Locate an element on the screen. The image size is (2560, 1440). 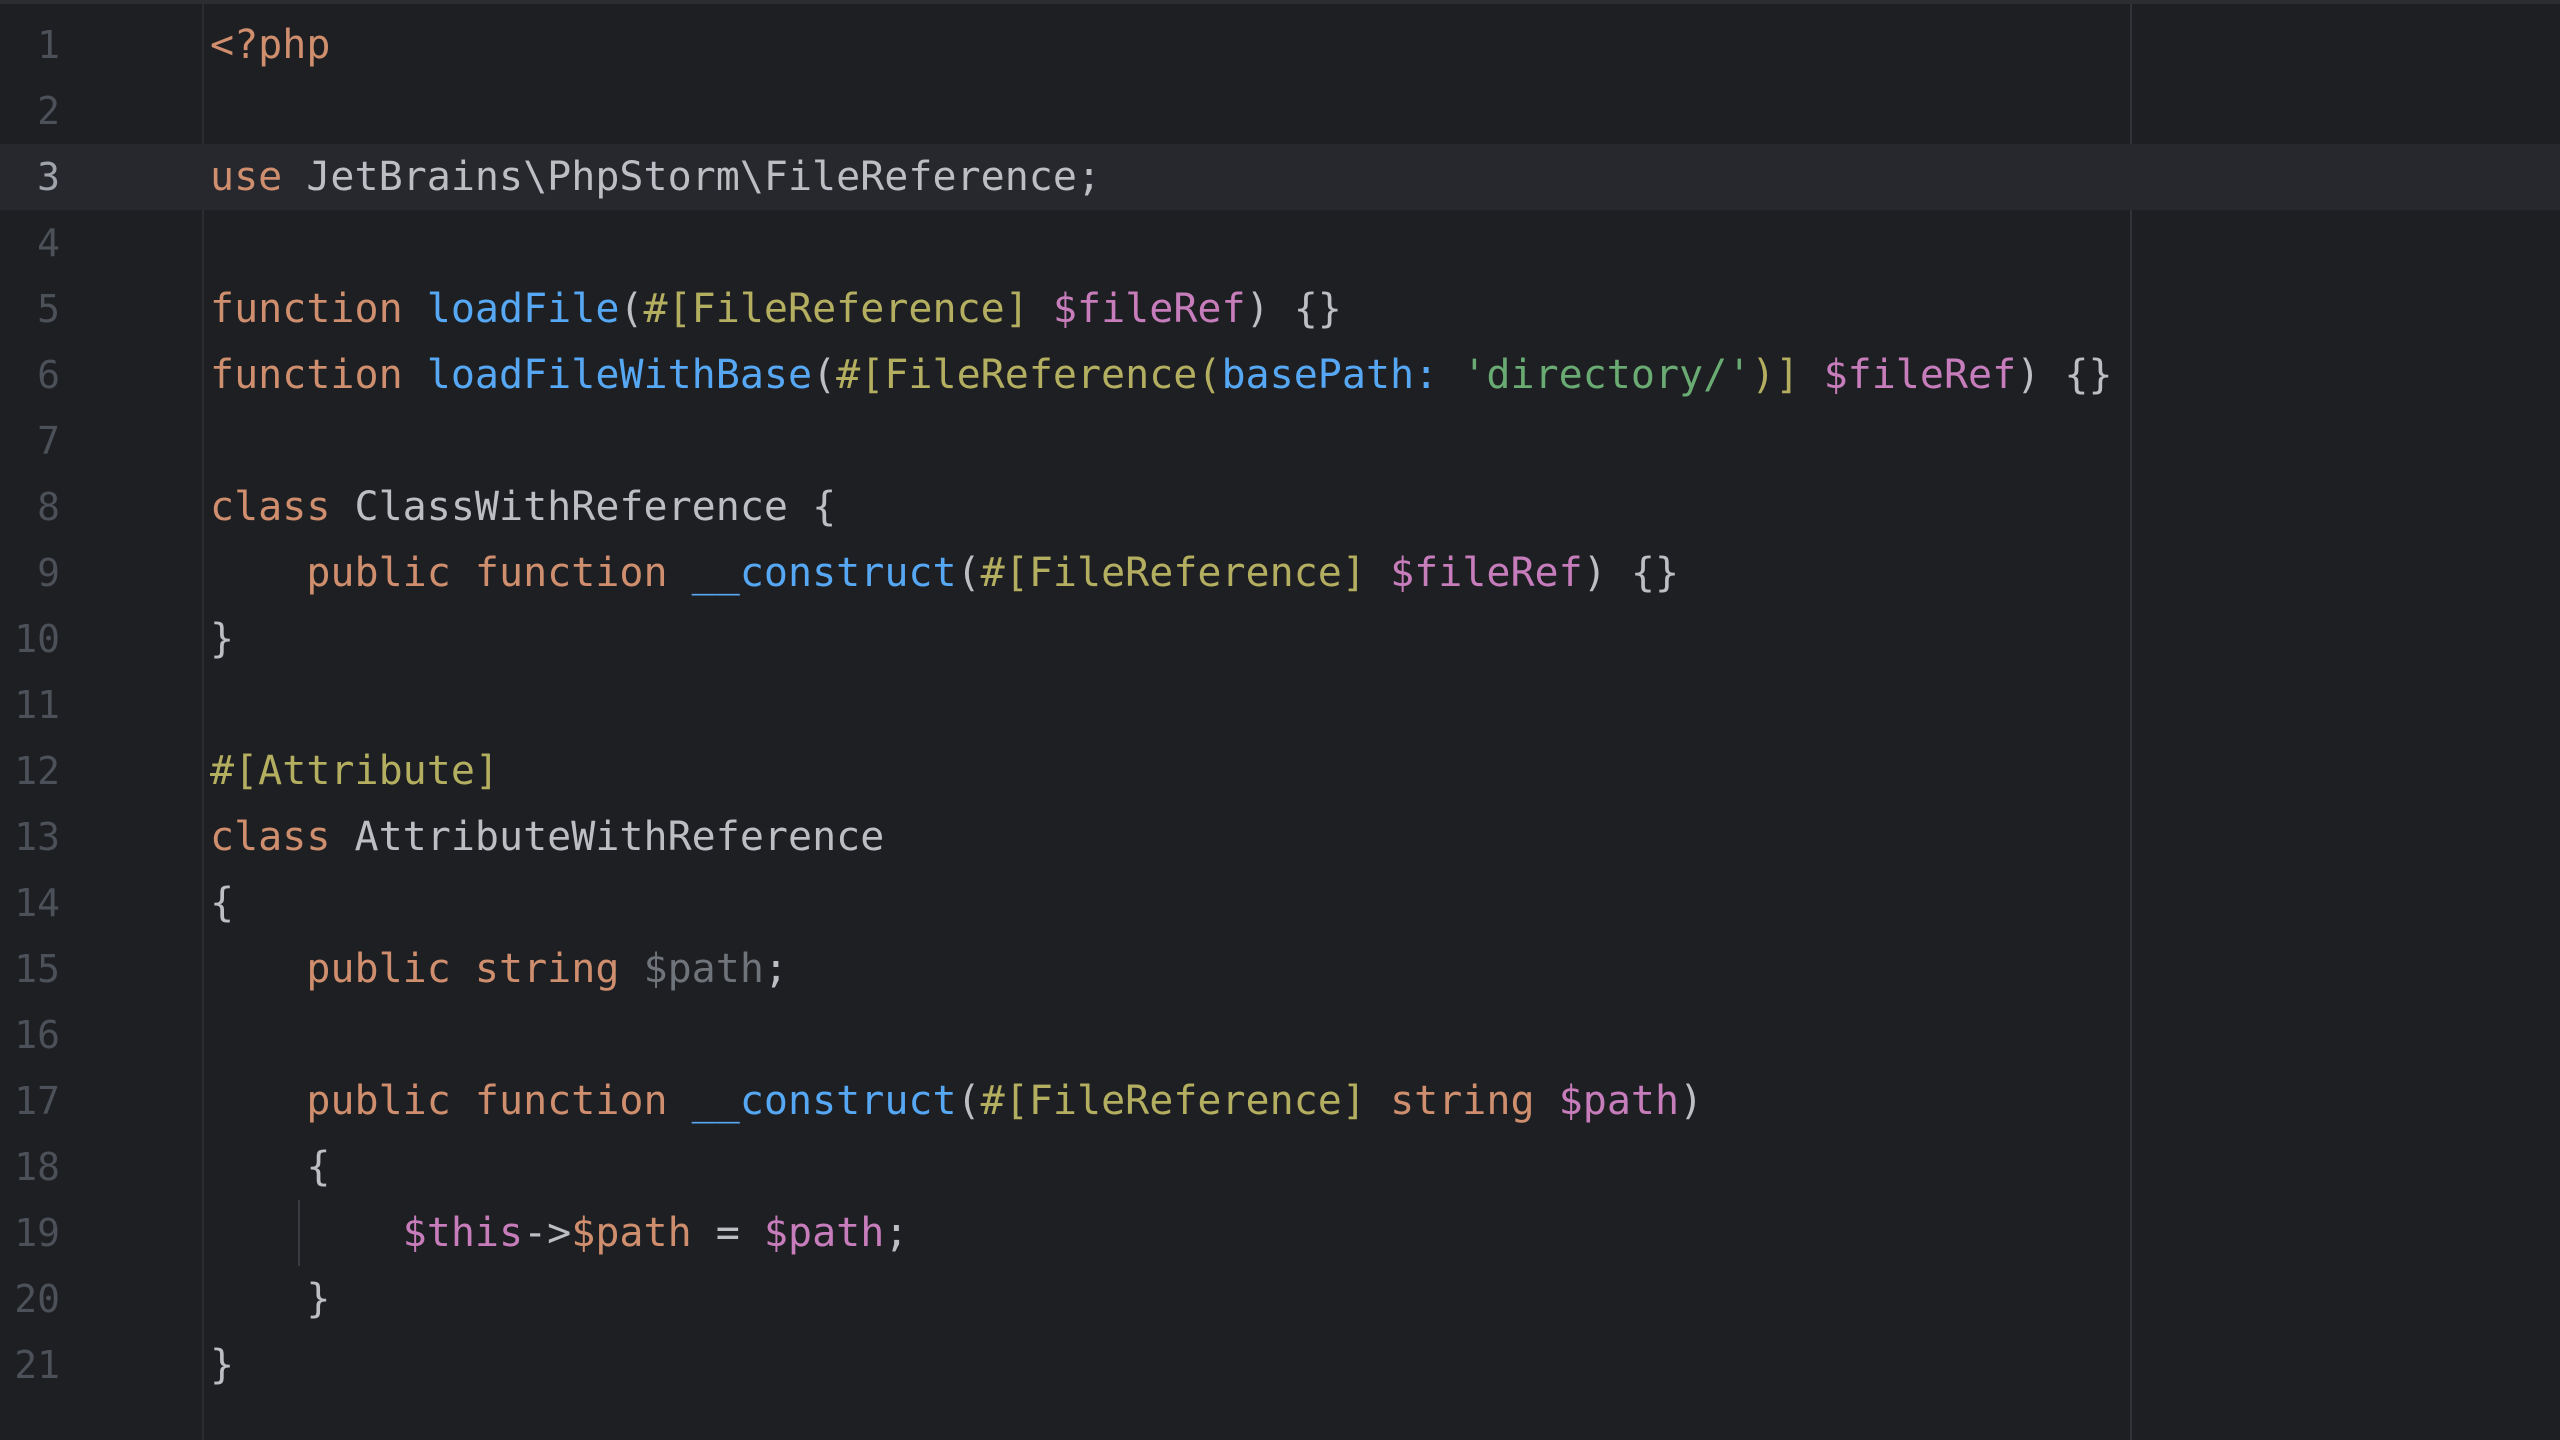
code-text: #[Attribute] is located at coordinates (354, 771).